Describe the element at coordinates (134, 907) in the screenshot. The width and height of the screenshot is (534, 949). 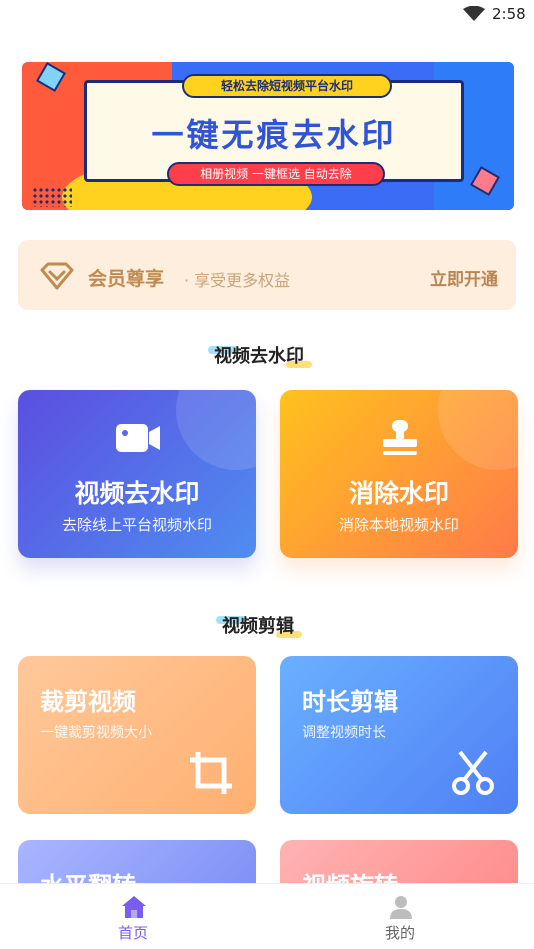
I see `home-icon` at that location.